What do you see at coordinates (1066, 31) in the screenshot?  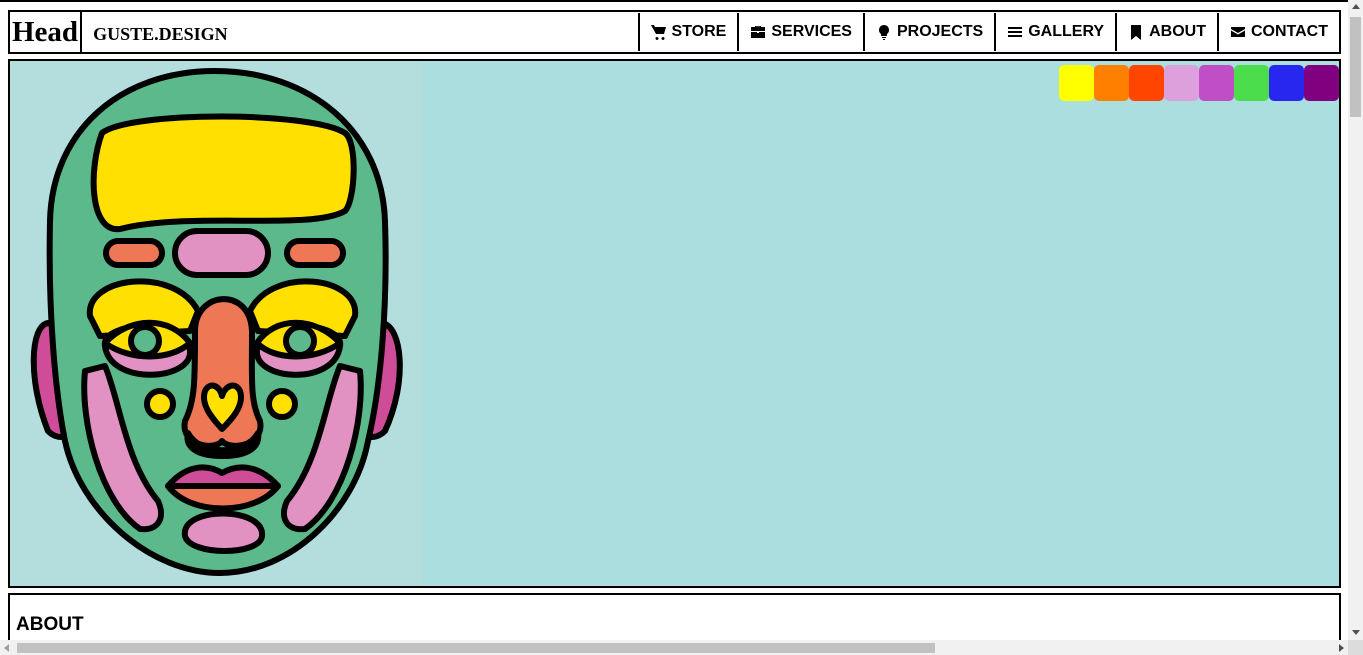 I see `nav-gallery-label: GALLERY` at bounding box center [1066, 31].